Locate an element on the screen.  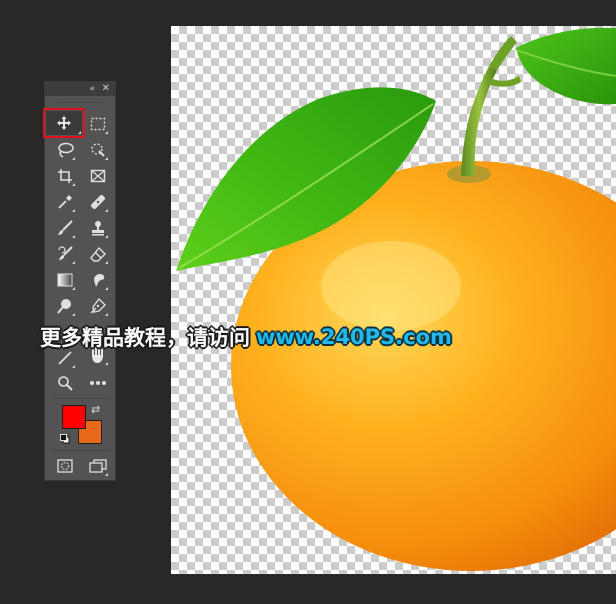
collapse-icon: « is located at coordinates (92, 89).